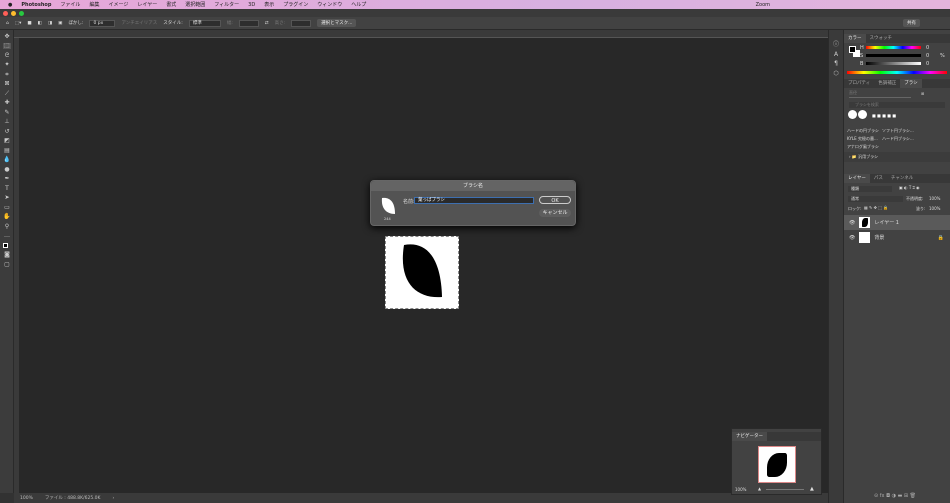 Image resolution: width=950 pixels, height=503 pixels. Describe the element at coordinates (171, 4) in the screenshot. I see `menu-type: 書式` at that location.